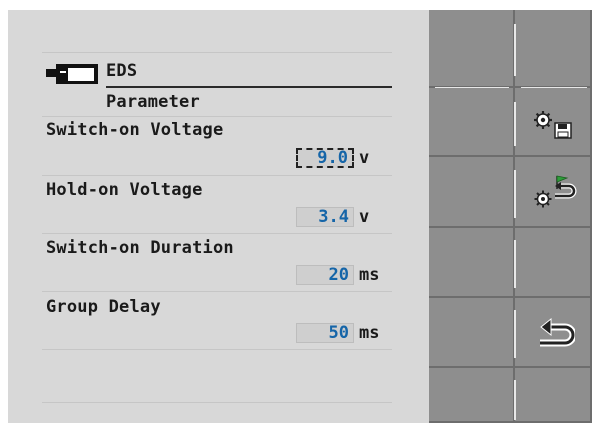 The height and width of the screenshot is (431, 600). Describe the element at coordinates (555, 191) in the screenshot. I see `gear-flag-restore-icon` at that location.